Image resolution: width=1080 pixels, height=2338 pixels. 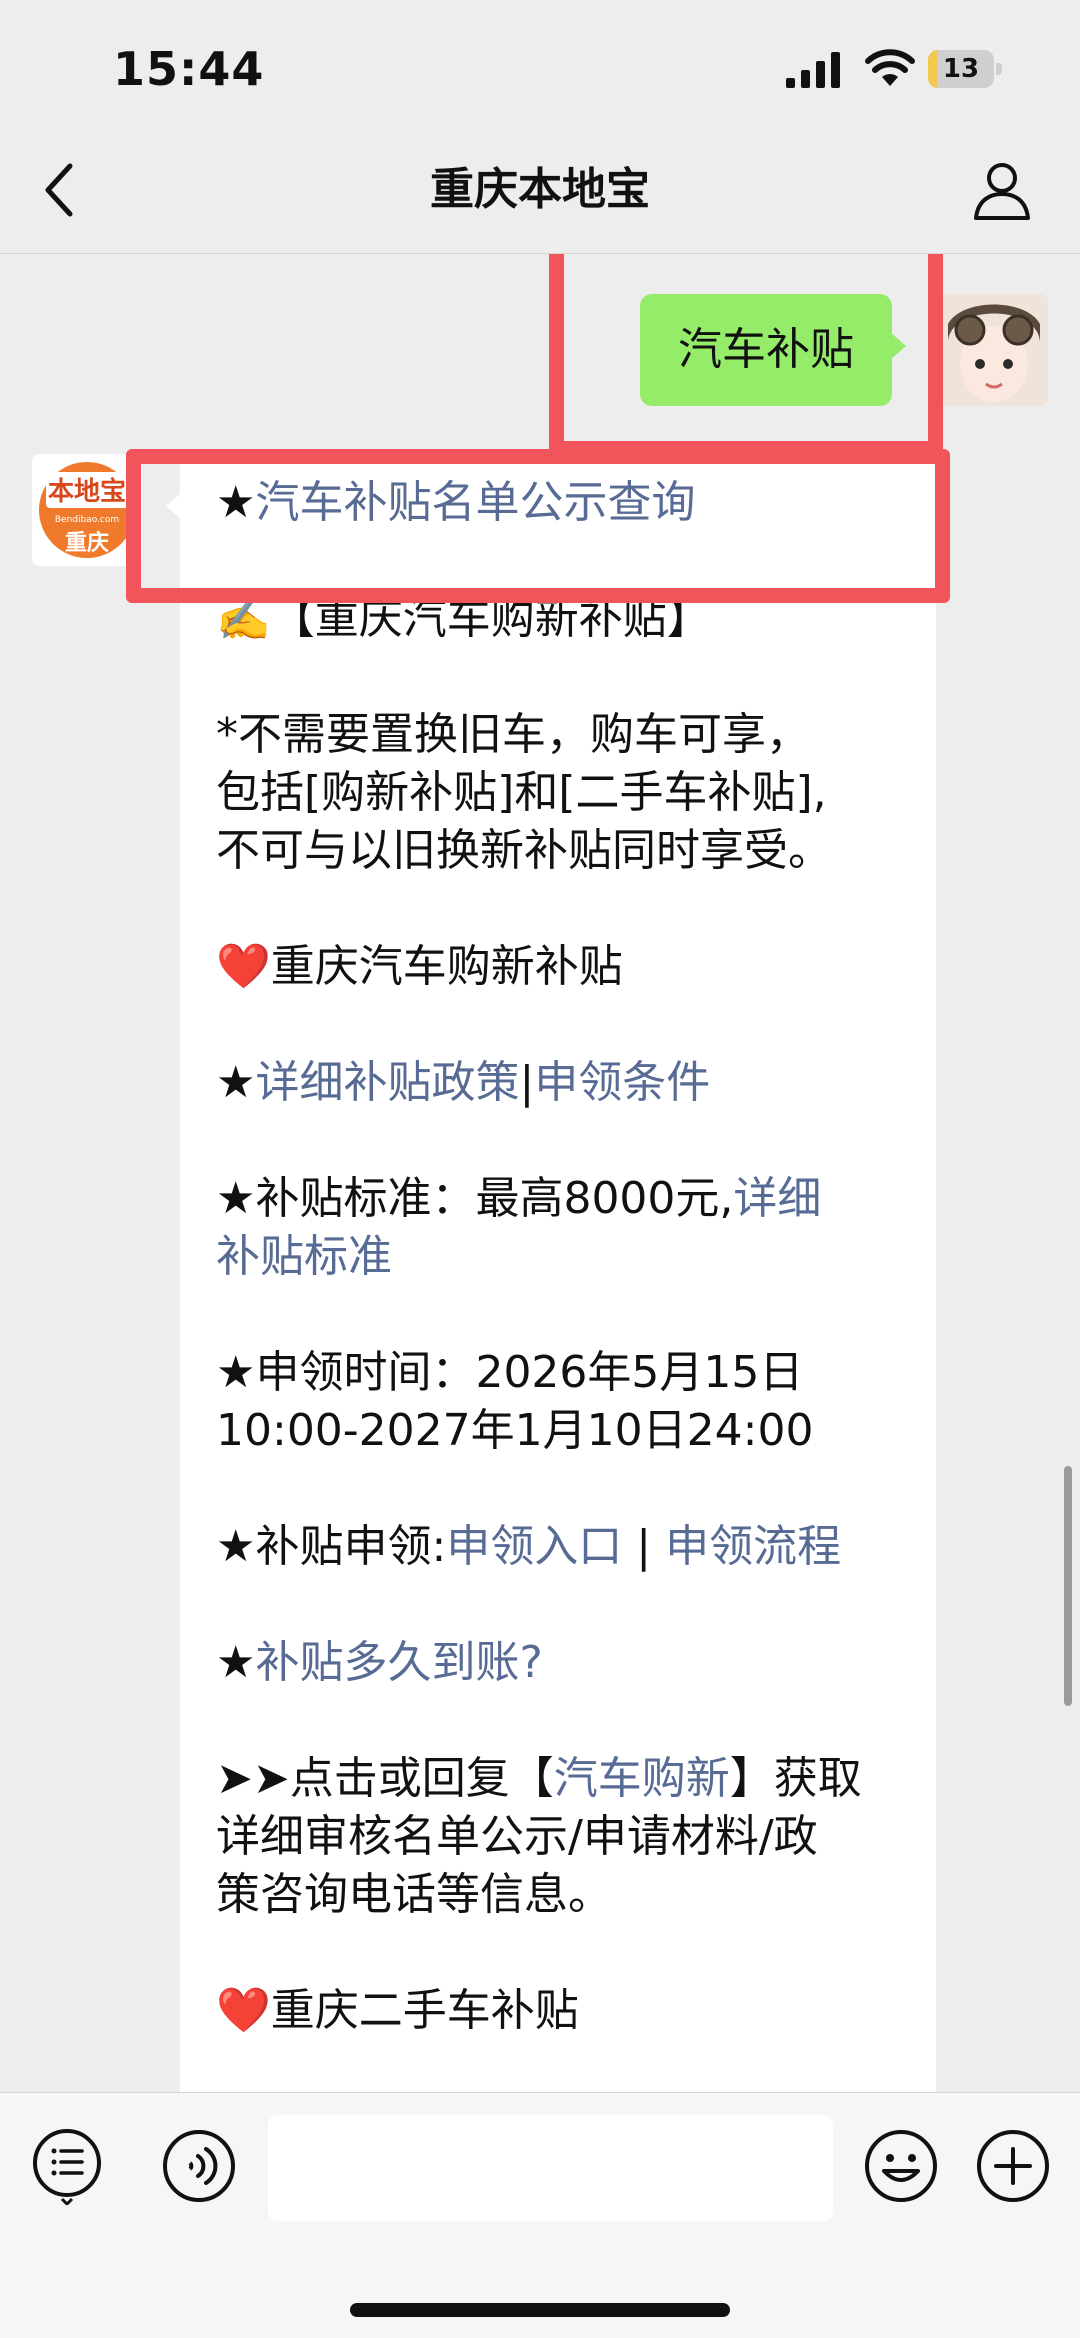 What do you see at coordinates (746, 355) in the screenshot?
I see `highlight-box-user` at bounding box center [746, 355].